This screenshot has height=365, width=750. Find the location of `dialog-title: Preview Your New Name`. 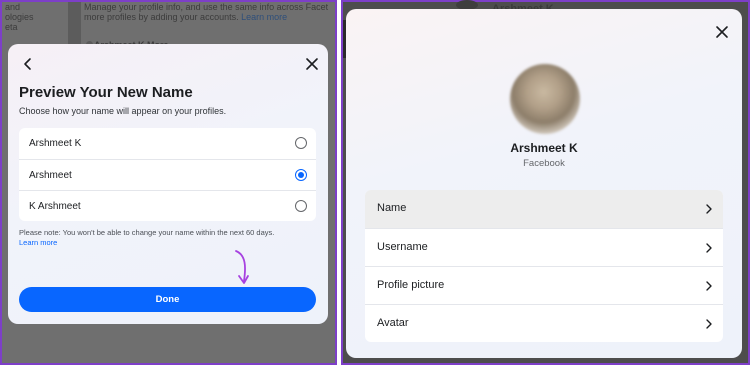

dialog-title: Preview Your New Name is located at coordinates (106, 92).